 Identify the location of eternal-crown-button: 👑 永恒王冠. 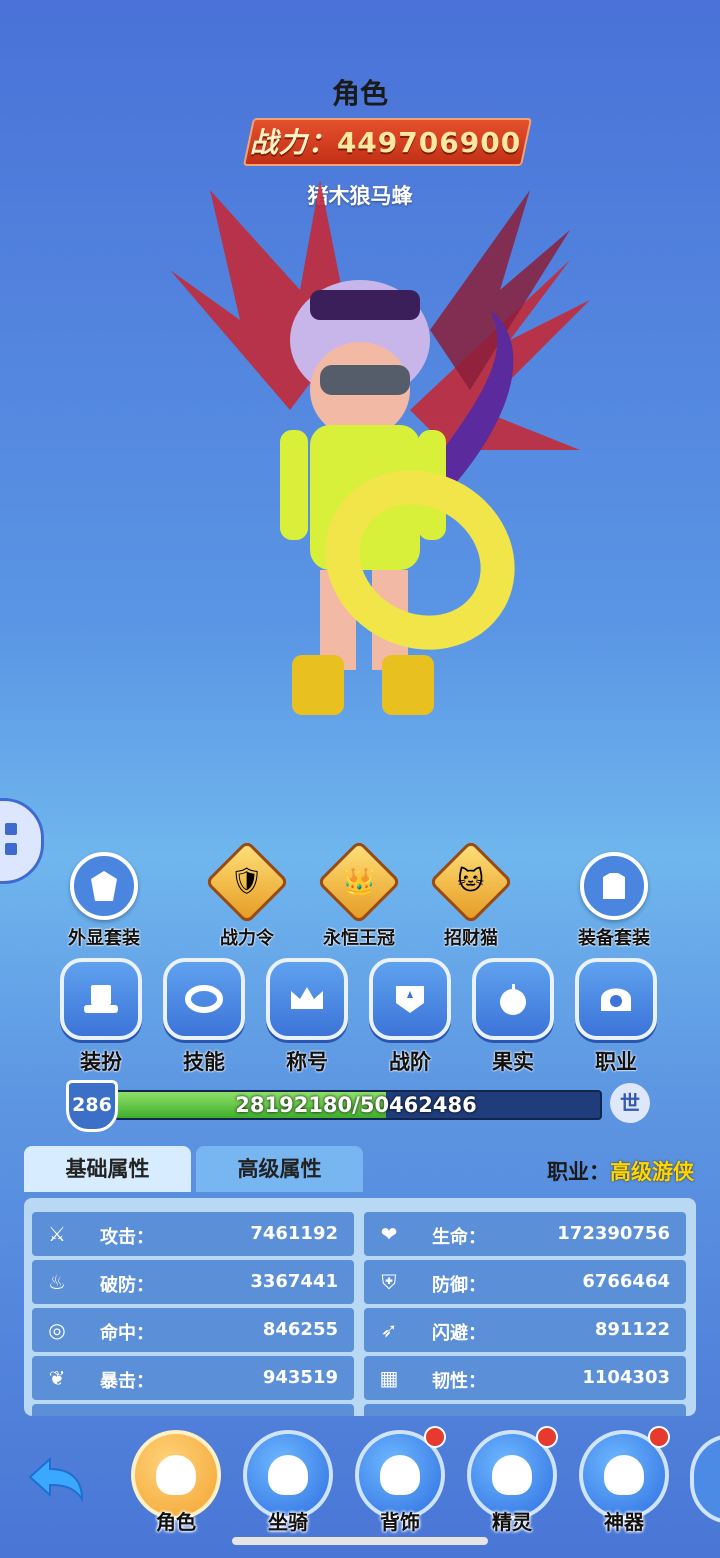
(359, 894).